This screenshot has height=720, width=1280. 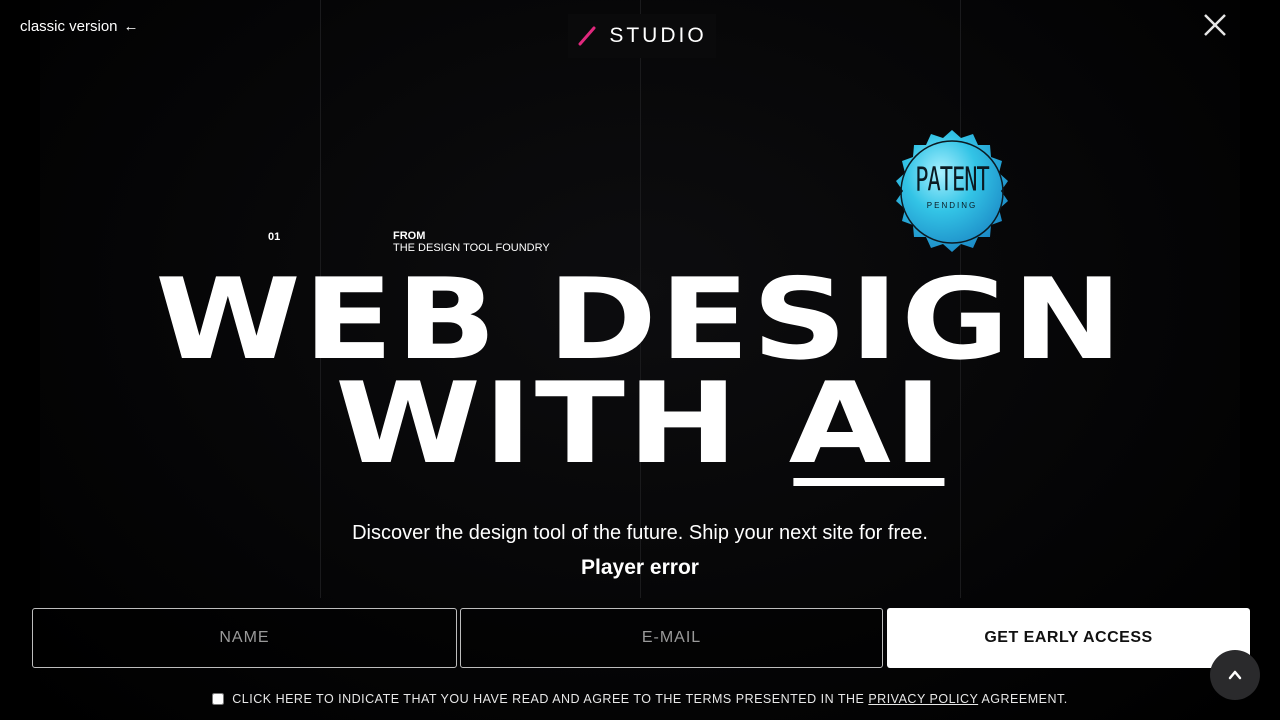 I want to click on close-icon, so click(x=1215, y=25).